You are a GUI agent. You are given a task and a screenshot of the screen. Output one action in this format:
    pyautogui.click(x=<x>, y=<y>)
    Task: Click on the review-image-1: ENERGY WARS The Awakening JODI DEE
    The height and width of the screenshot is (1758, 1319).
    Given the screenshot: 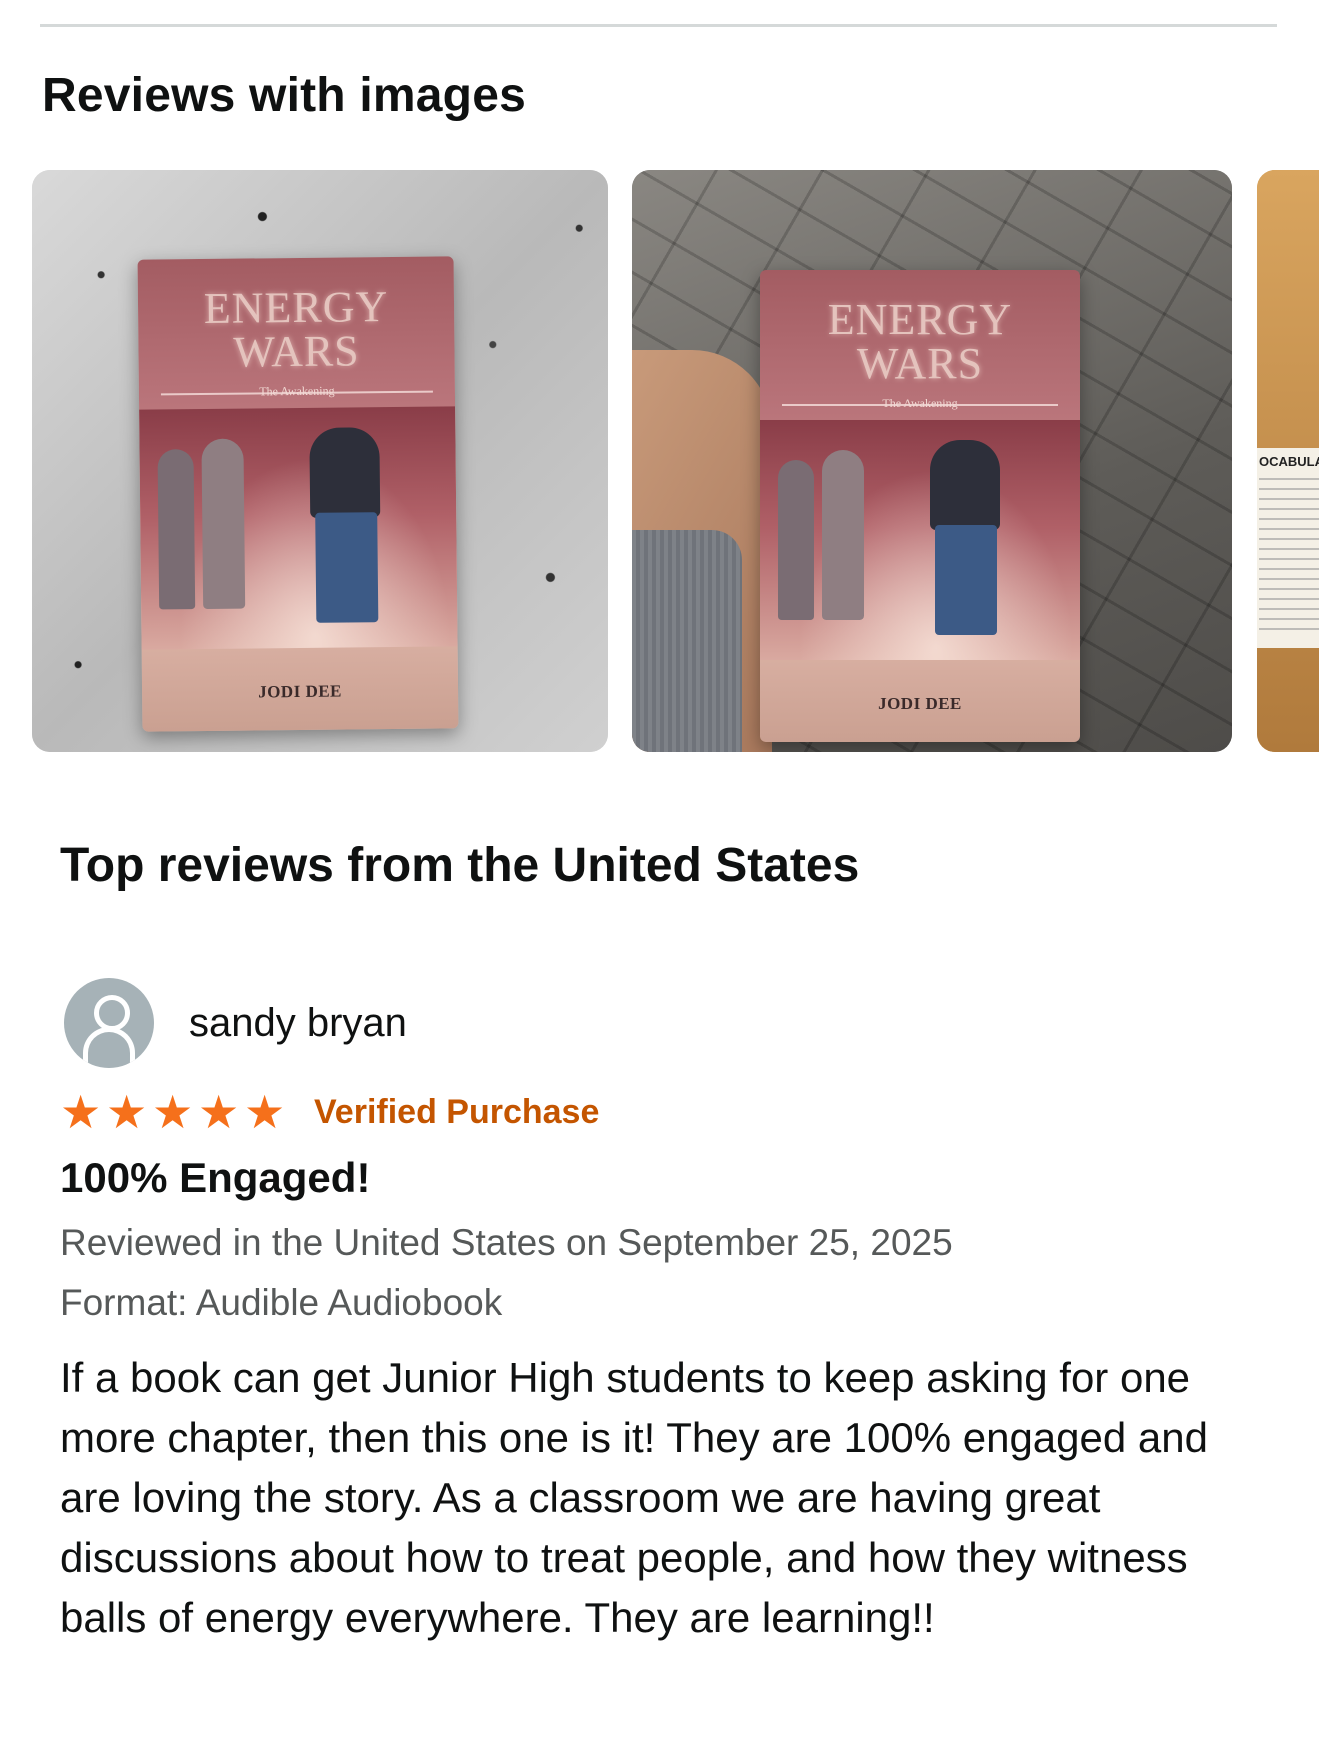 What is the action you would take?
    pyautogui.click(x=320, y=461)
    